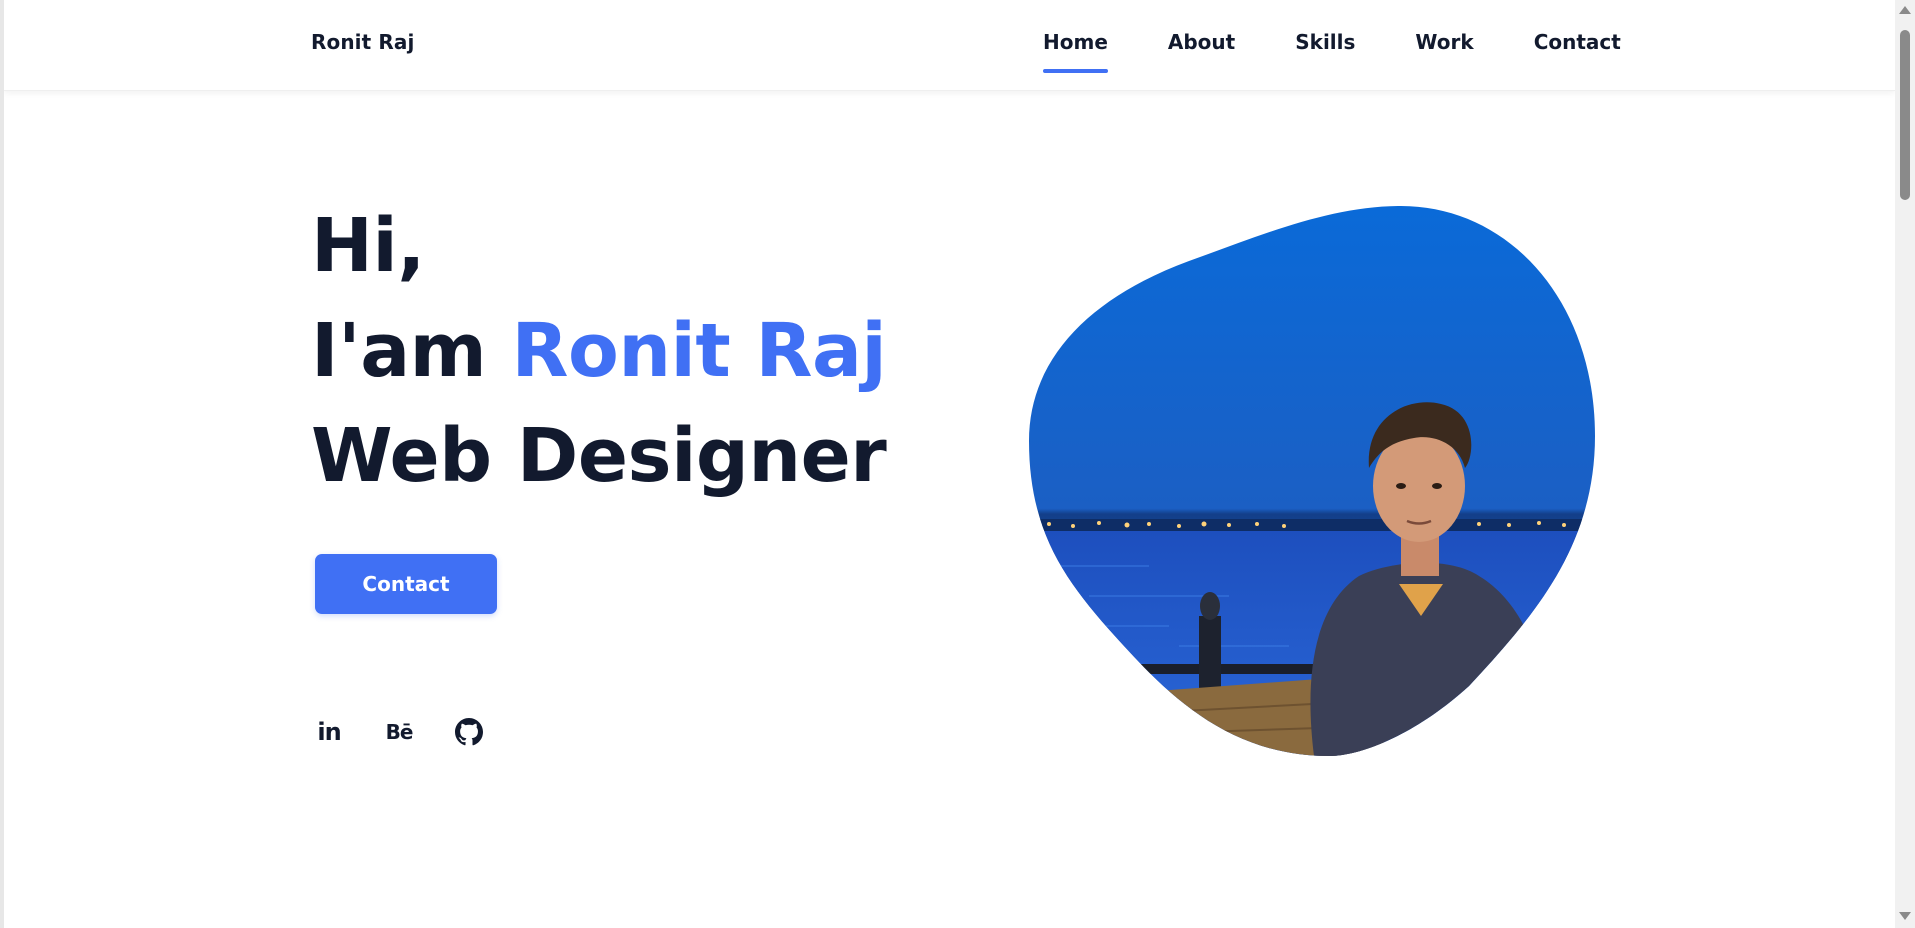 This screenshot has width=1915, height=928. I want to click on hero-title: Hi, I'am Ronit Raj Web Designer, so click(599, 351).